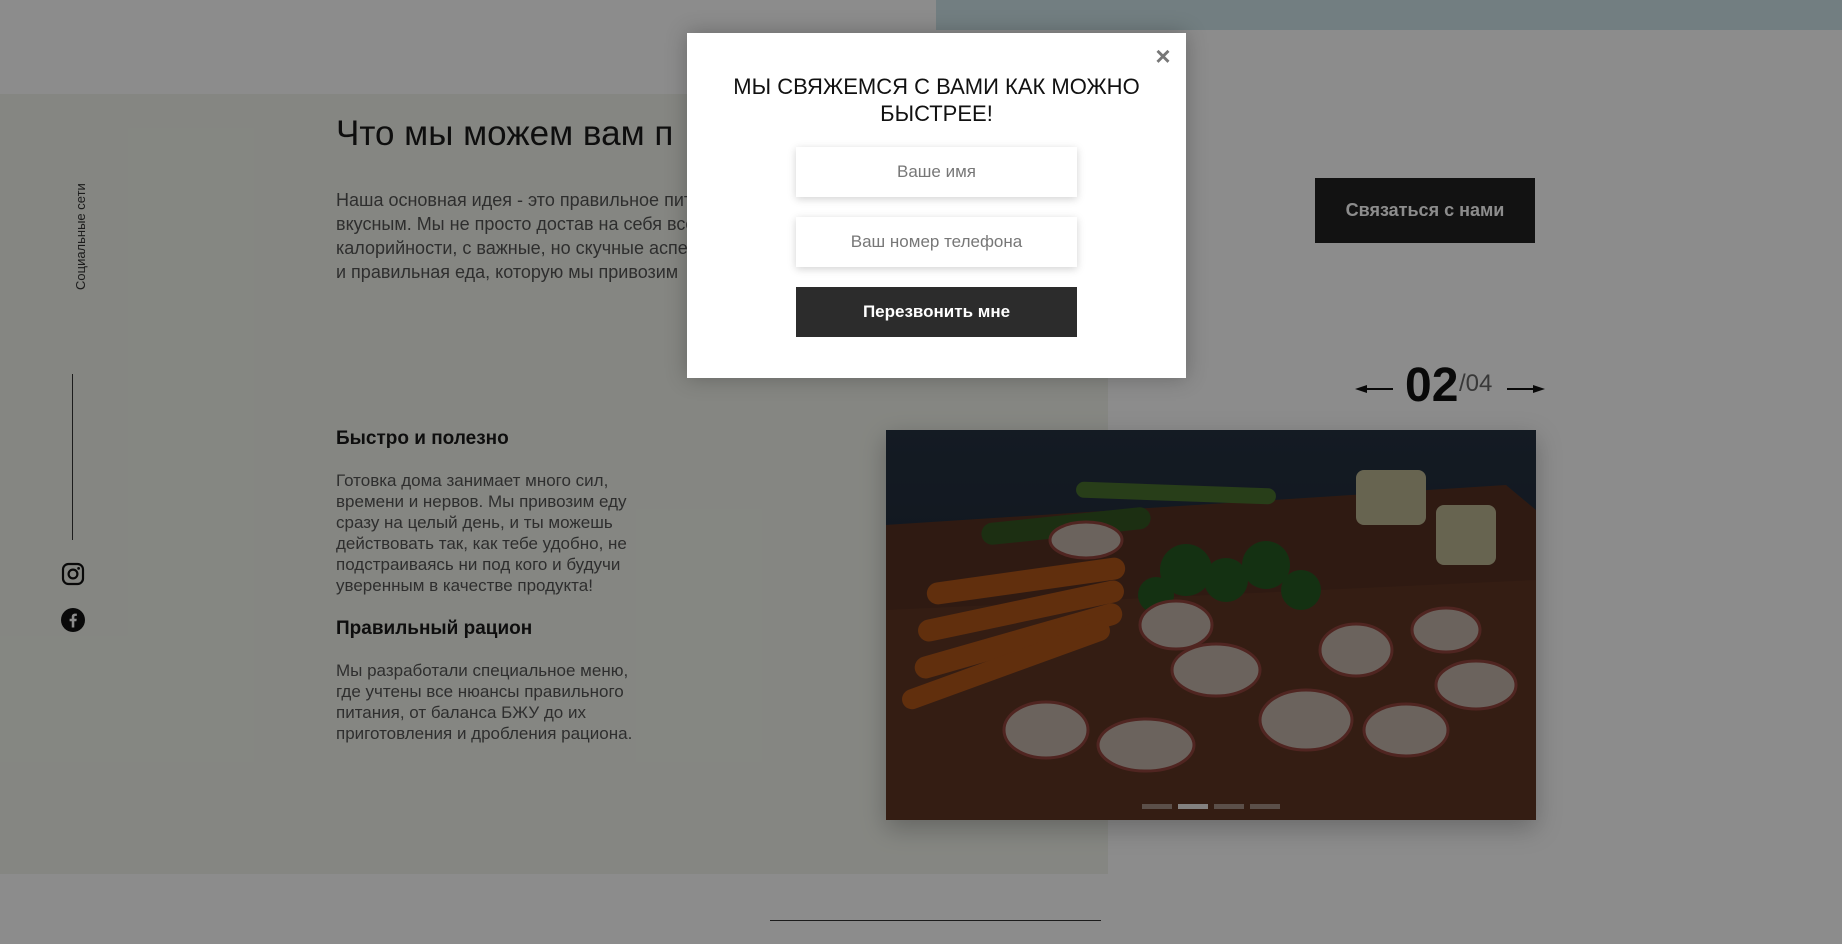 The width and height of the screenshot is (1842, 944). I want to click on phone-input, so click(936, 242).